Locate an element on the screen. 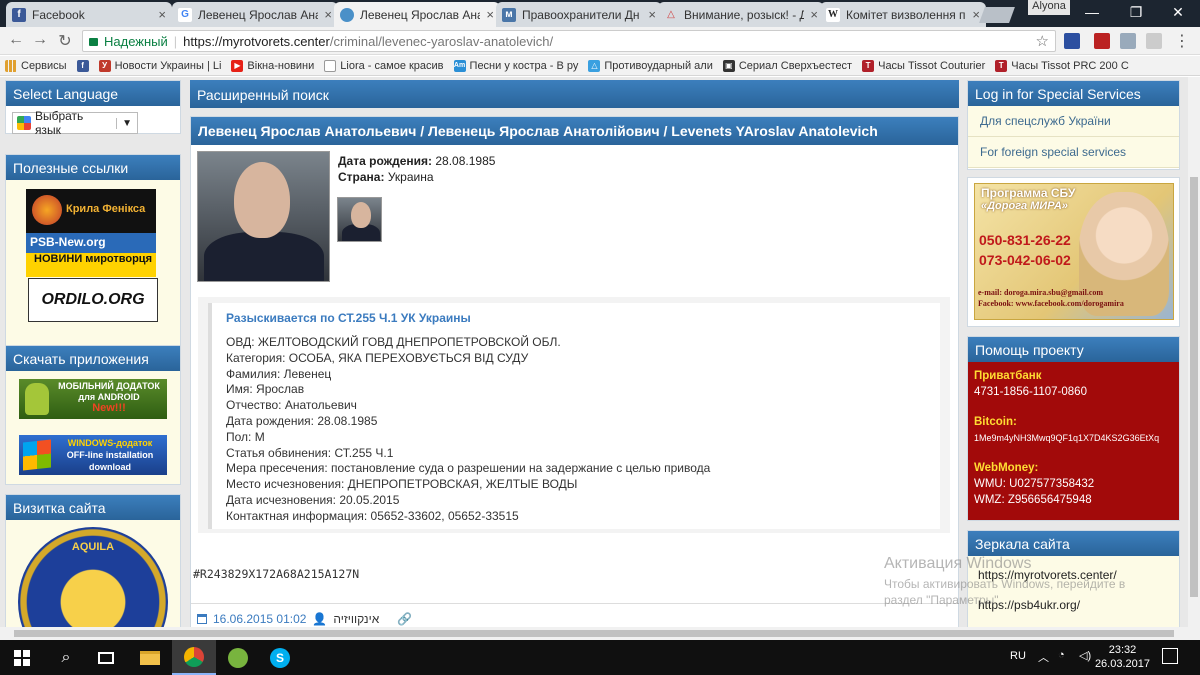  profile-button: Alyona is located at coordinates (1049, 7).